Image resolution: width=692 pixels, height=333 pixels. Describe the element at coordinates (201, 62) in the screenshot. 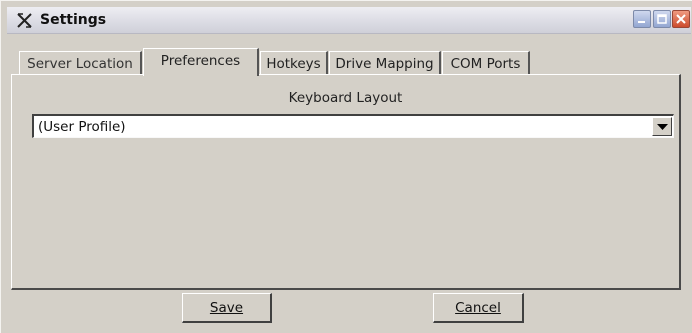

I see `tab-preferences: Preferences` at that location.